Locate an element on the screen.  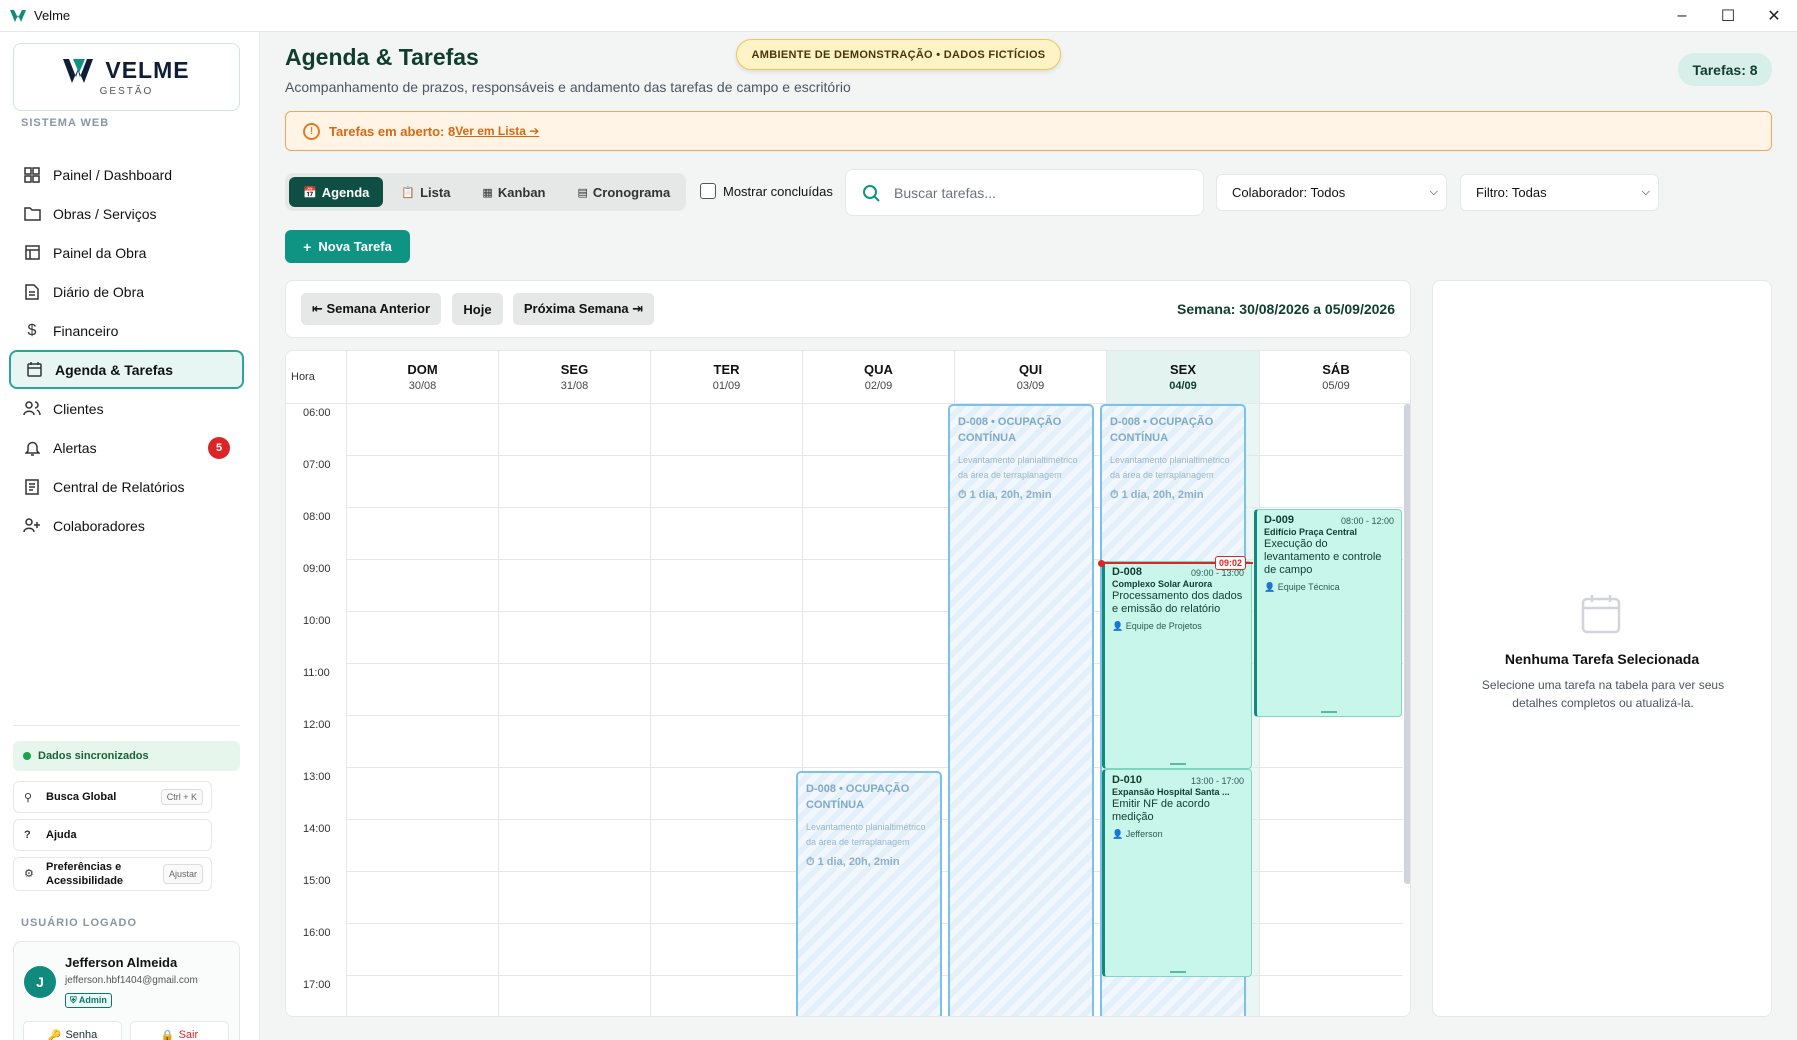
collaborator-select: Colaborador: Todos ⌵ is located at coordinates (1331, 192).